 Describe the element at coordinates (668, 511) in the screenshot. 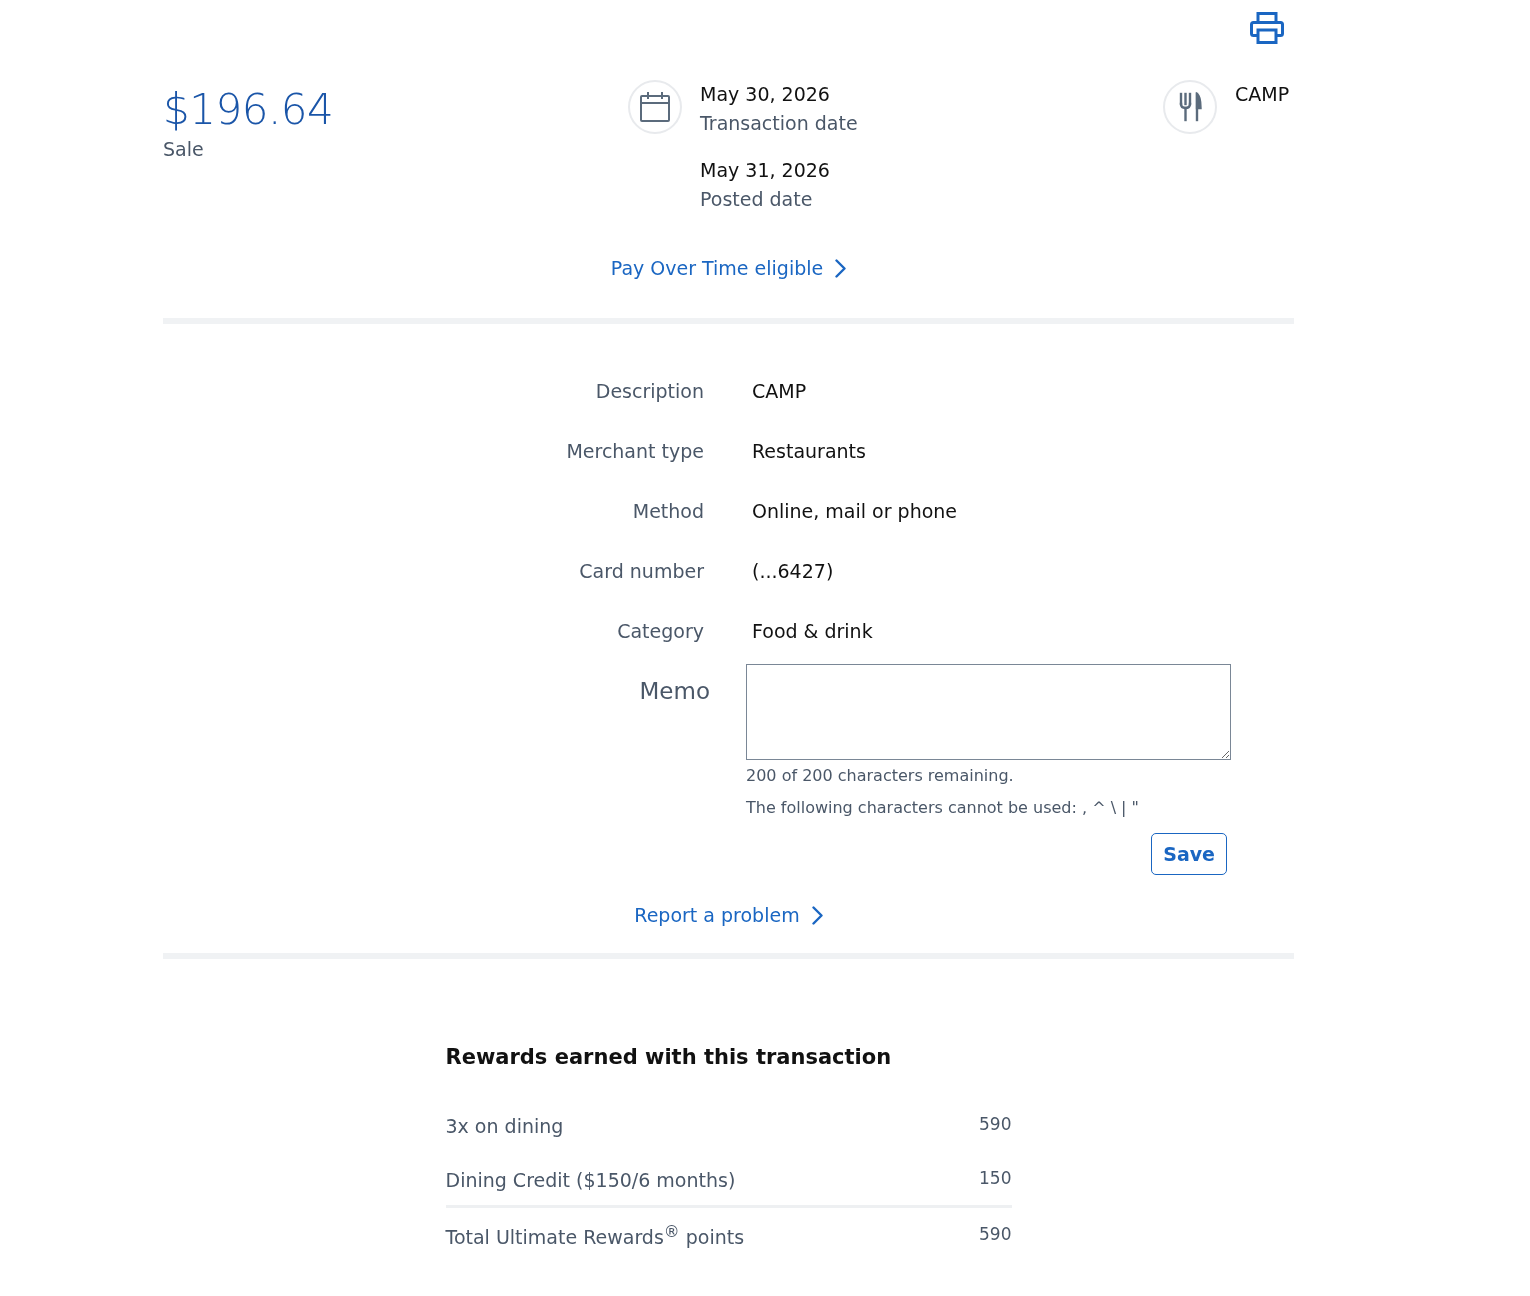

I see `detail-label: Method` at that location.